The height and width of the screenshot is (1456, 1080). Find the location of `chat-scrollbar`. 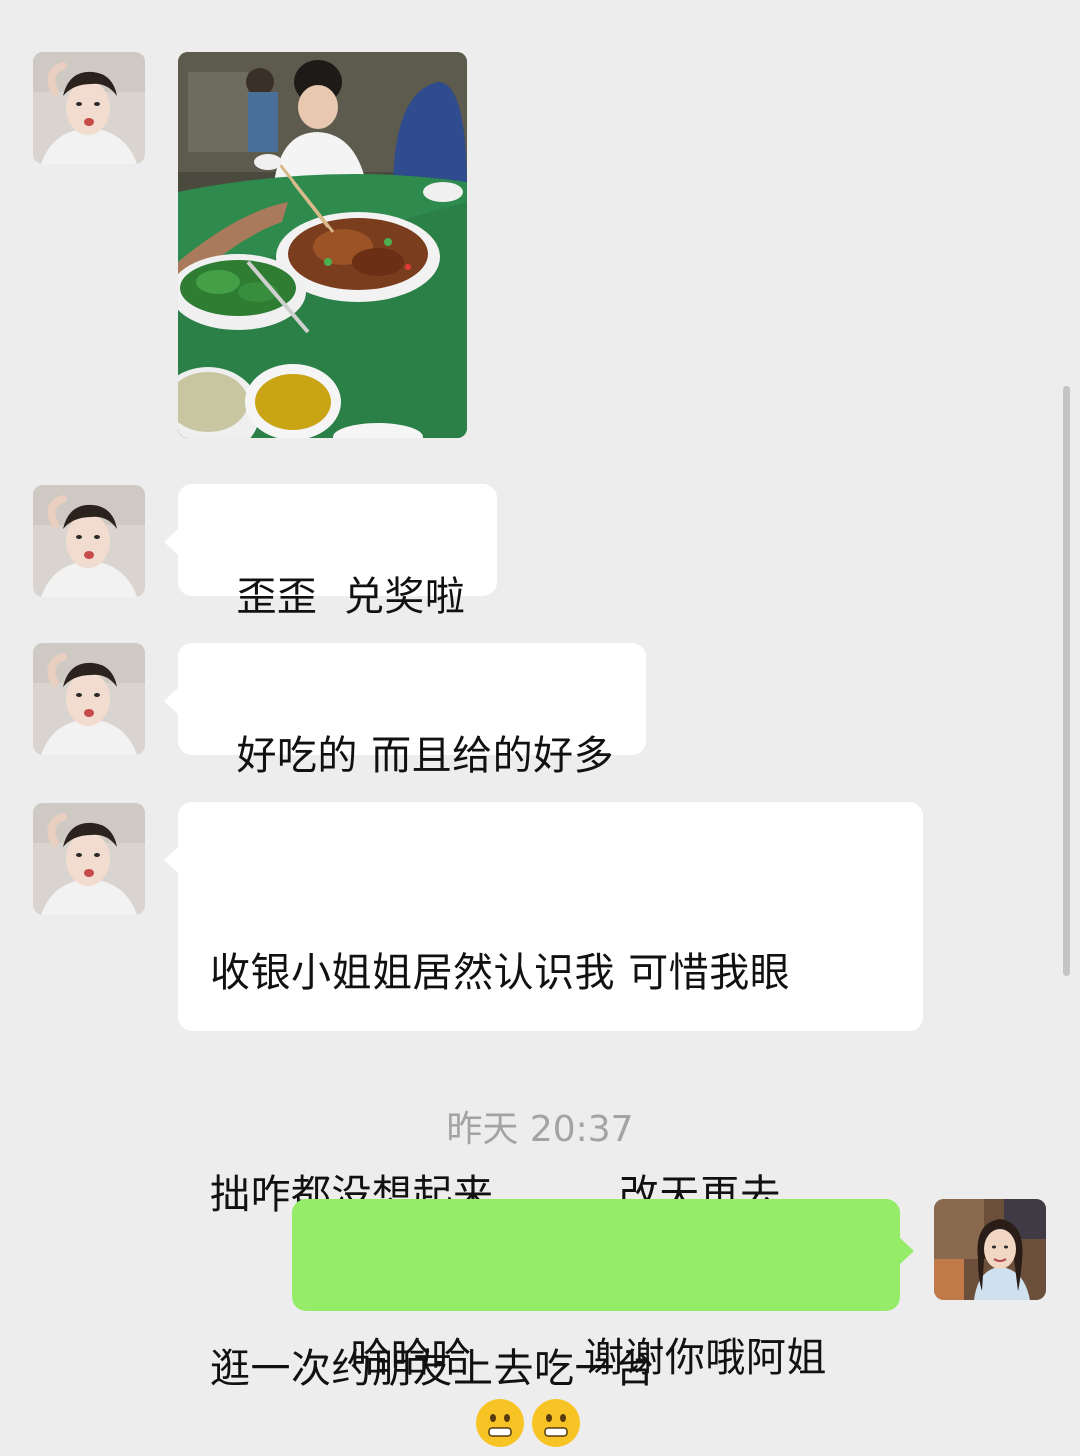

chat-scrollbar is located at coordinates (1066, 681).